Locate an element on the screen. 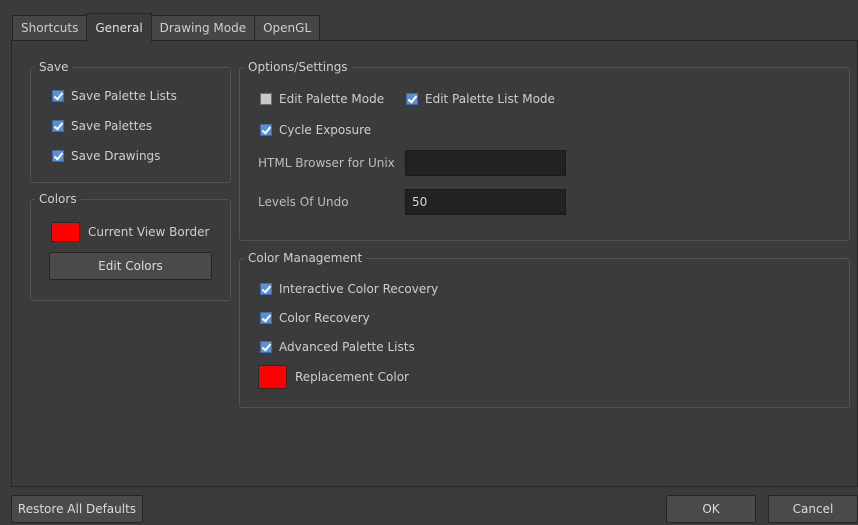 This screenshot has height=525, width=858. interactive-color-recovery-checkbox is located at coordinates (266, 289).